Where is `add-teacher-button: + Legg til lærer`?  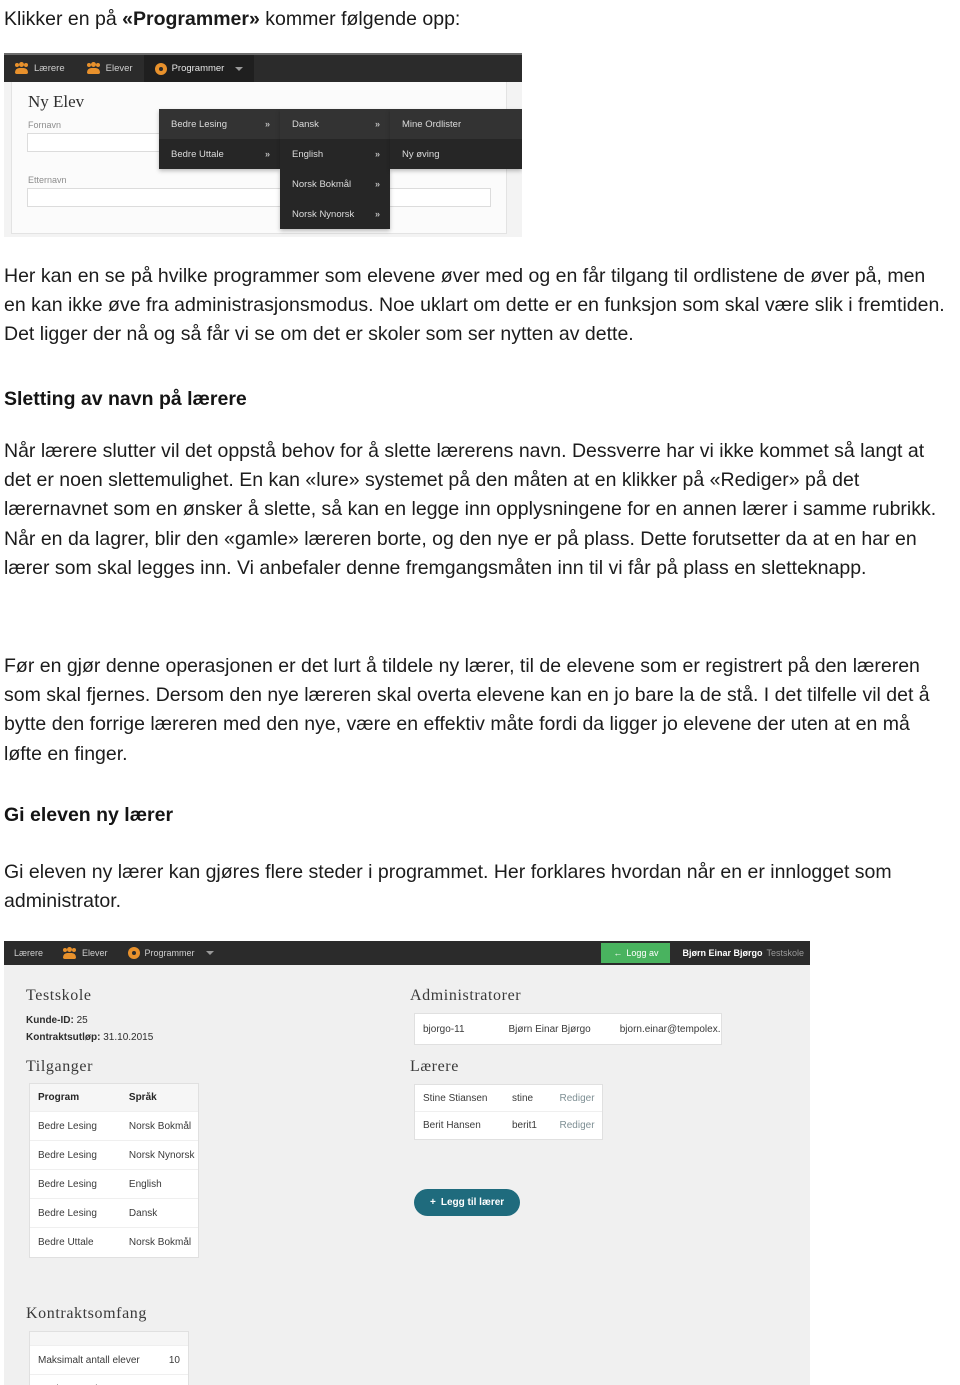 add-teacher-button: + Legg til lærer is located at coordinates (467, 1202).